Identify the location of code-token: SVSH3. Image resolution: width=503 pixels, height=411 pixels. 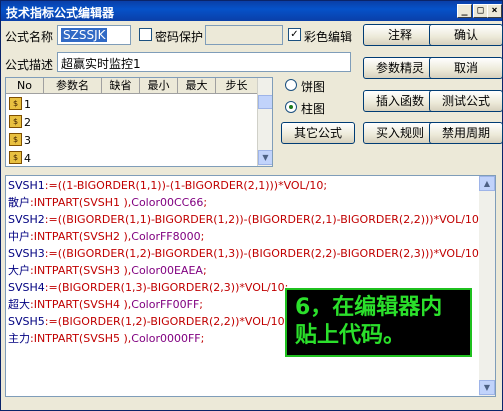
(26, 253).